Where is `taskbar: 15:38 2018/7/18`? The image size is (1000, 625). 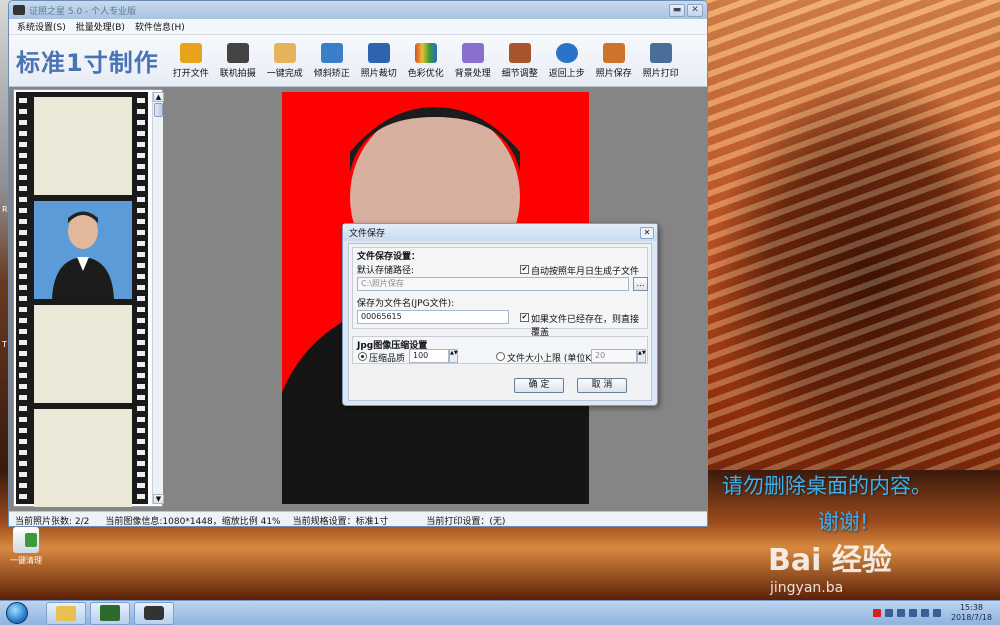 taskbar: 15:38 2018/7/18 is located at coordinates (500, 612).